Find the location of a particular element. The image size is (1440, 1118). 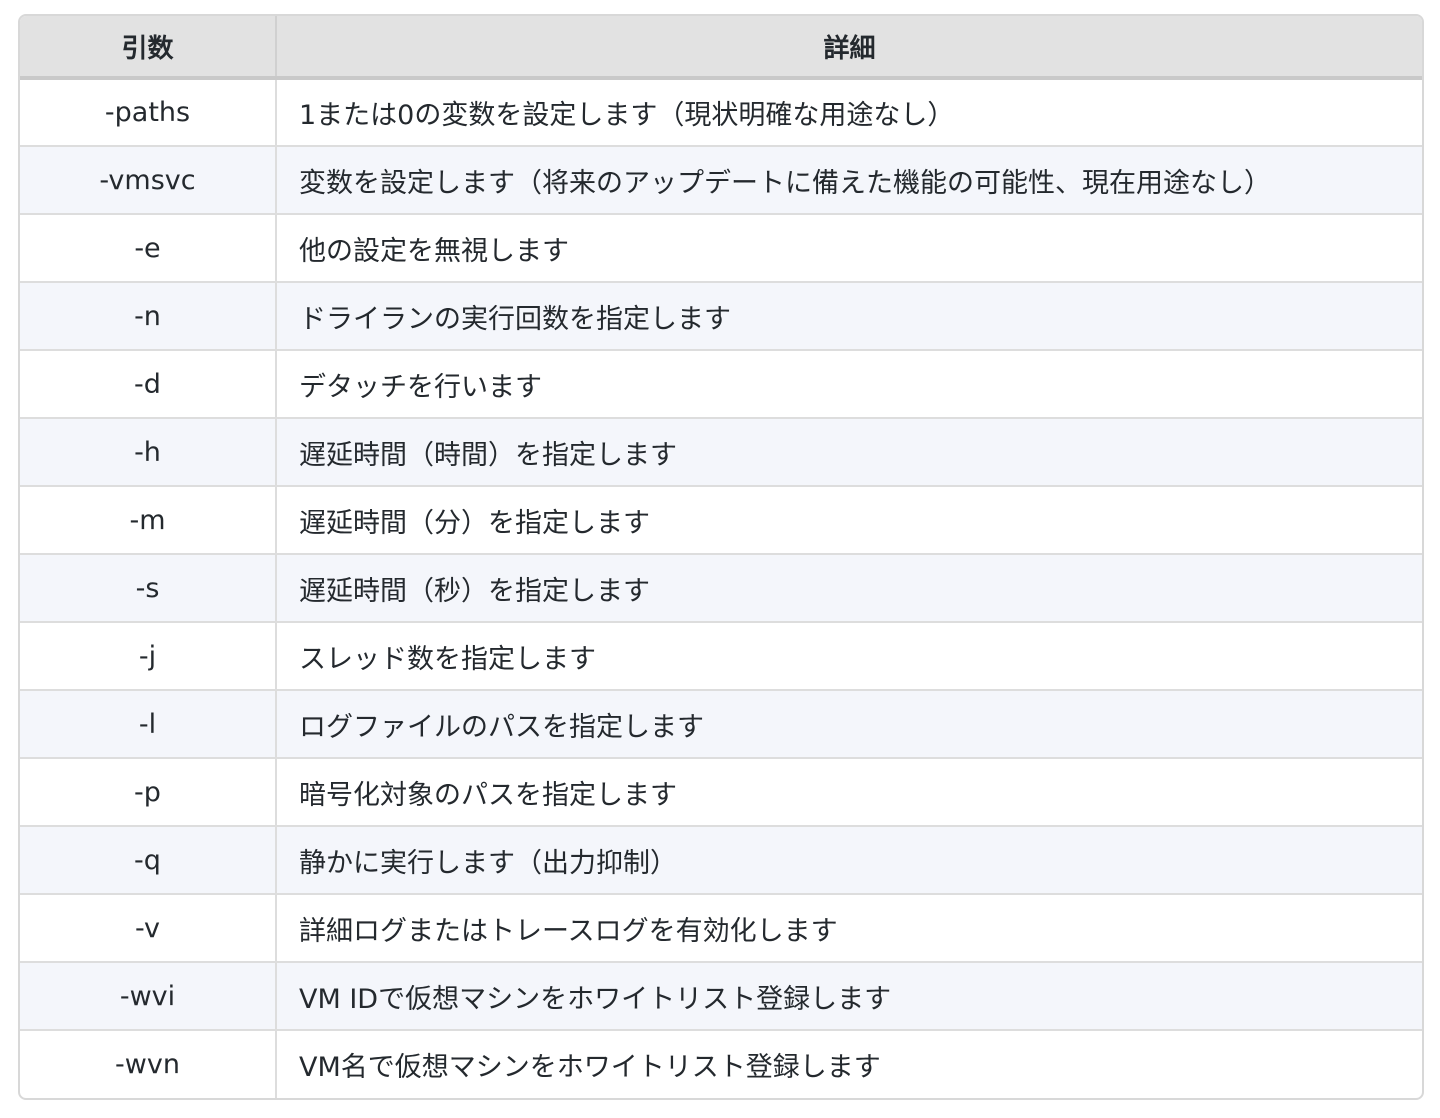

table-row: -v 詳細ログまたはトレースログを有効化します is located at coordinates (721, 927).